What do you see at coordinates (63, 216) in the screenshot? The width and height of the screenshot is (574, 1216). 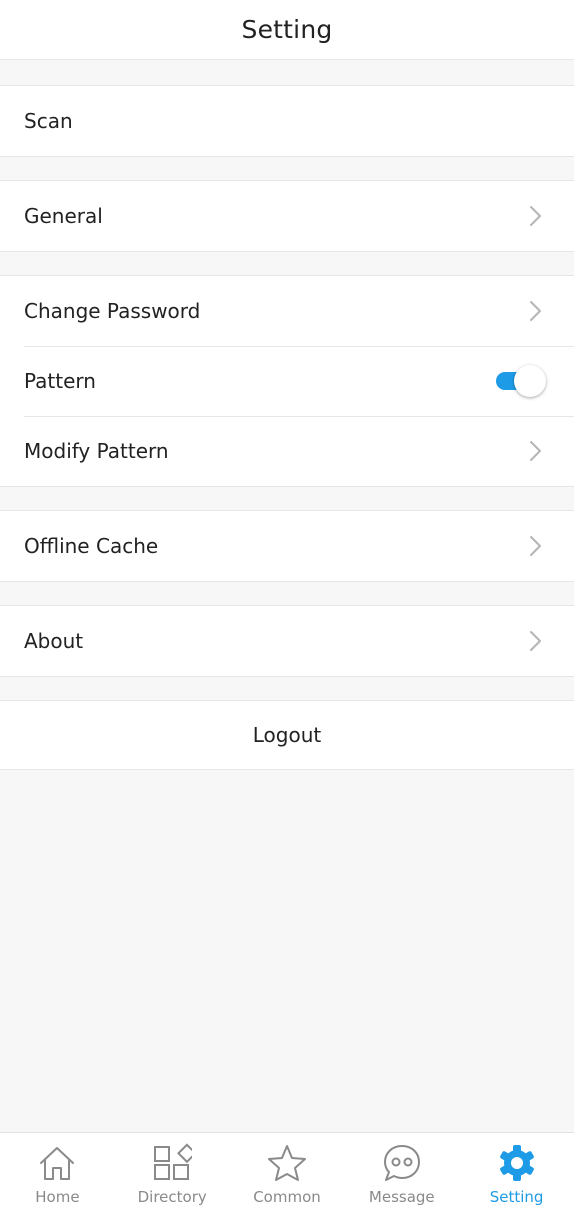 I see `general-label: General` at bounding box center [63, 216].